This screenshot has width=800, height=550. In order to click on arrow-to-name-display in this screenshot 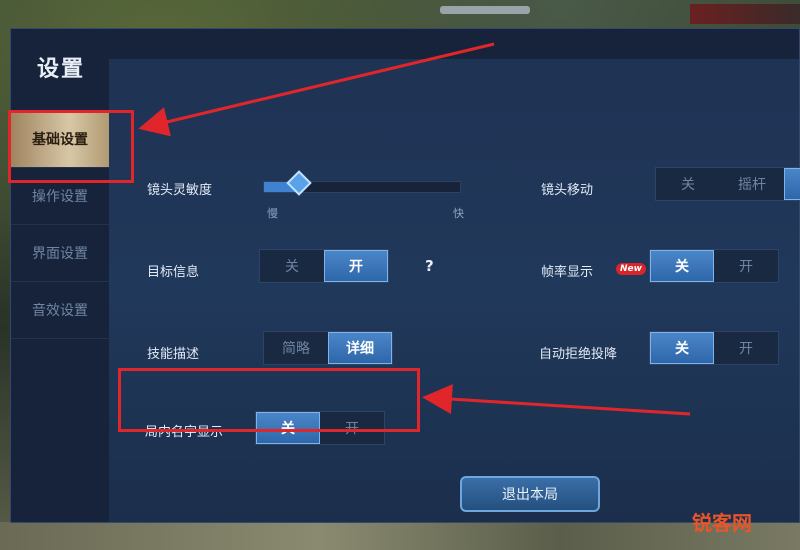, I will do `click(556, 400)`.